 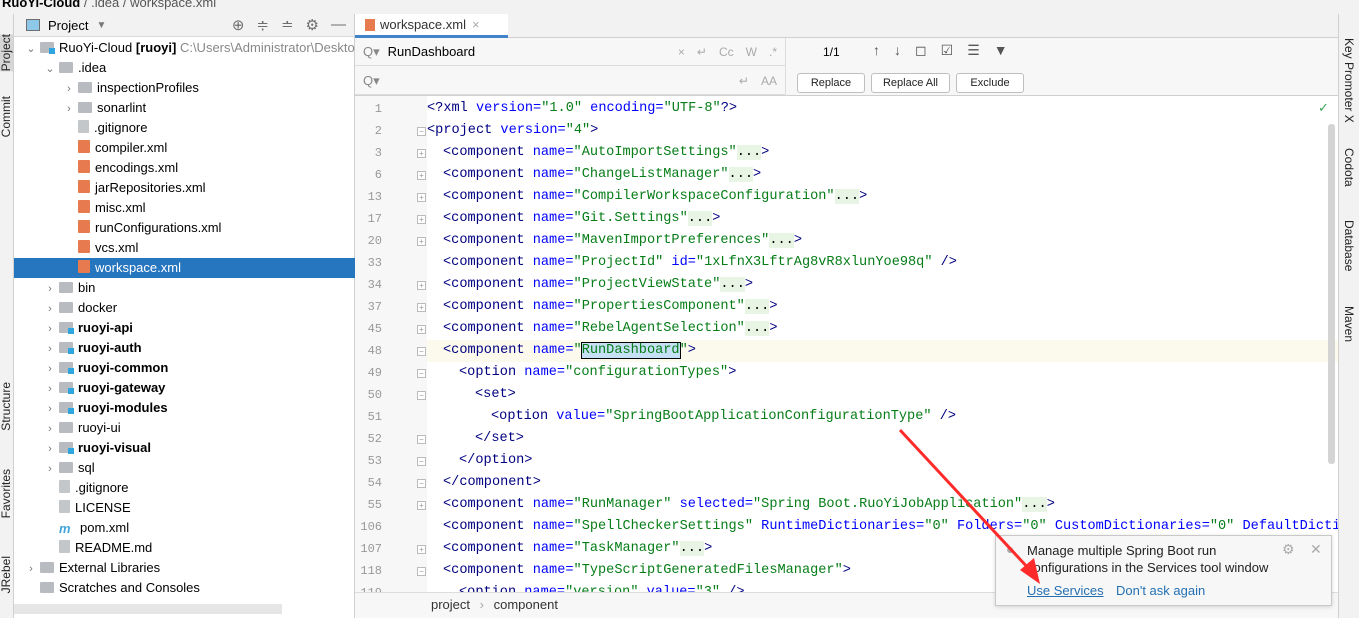 I want to click on tree-item: Scratches and Consoles, so click(x=184, y=588).